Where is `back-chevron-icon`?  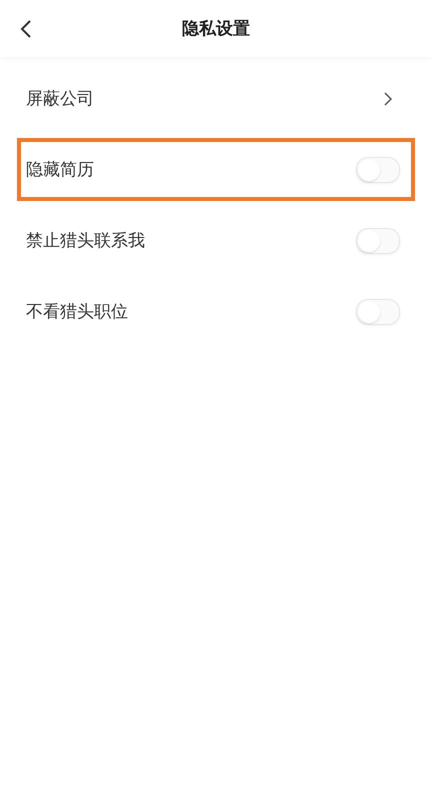 back-chevron-icon is located at coordinates (26, 29).